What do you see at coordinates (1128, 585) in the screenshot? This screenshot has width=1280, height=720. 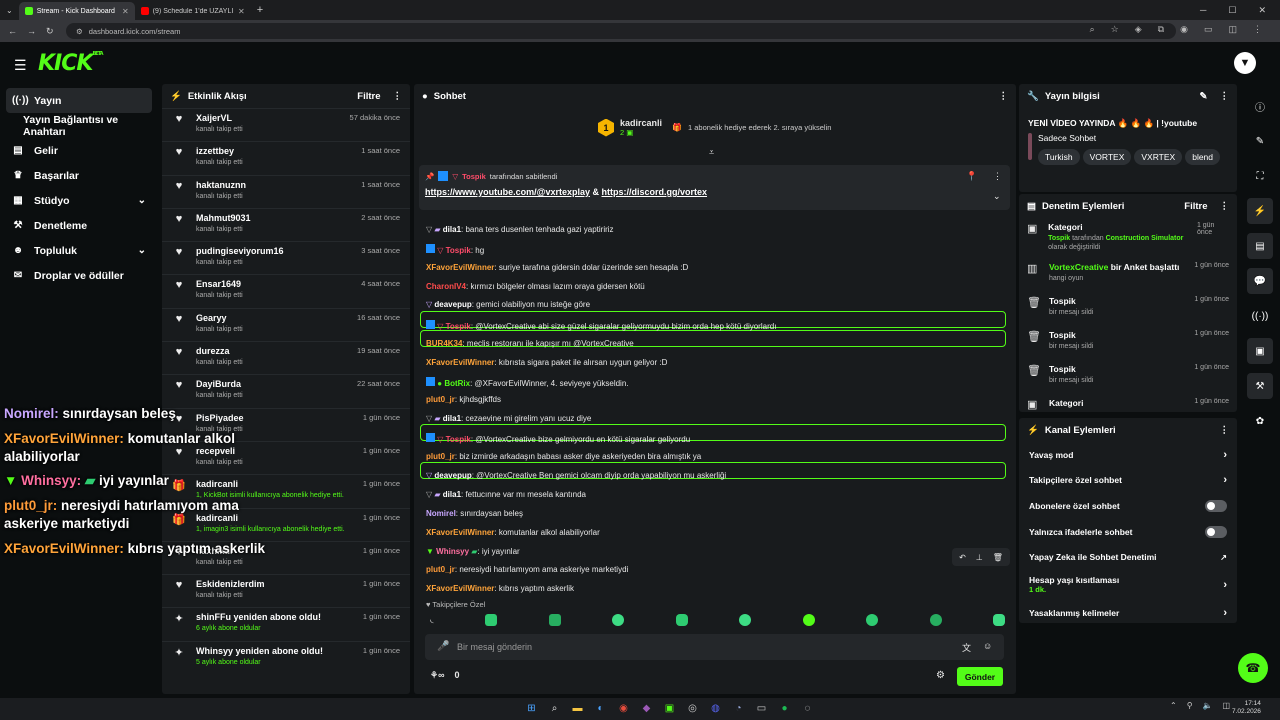 I see `account-age-option: Hesap yaşı kısıtlaması 1 dk. ›` at bounding box center [1128, 585].